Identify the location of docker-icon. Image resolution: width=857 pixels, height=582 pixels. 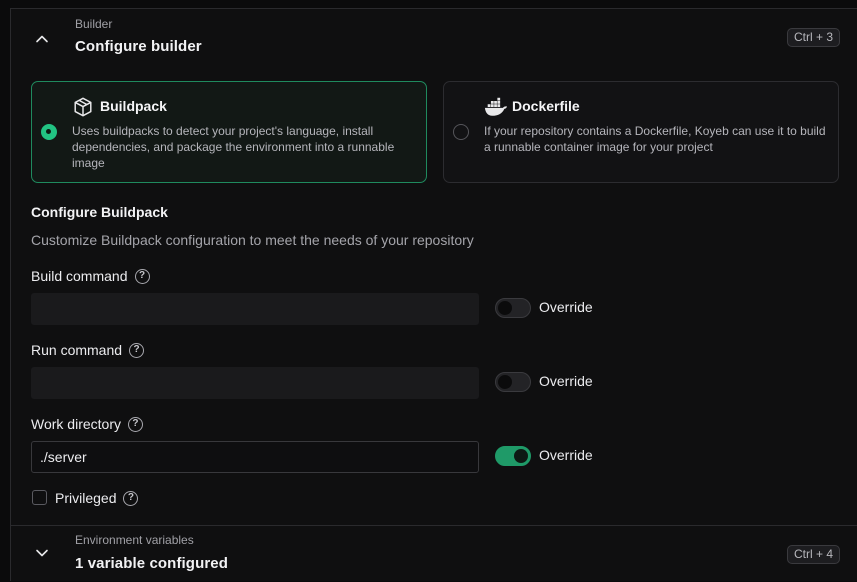
(496, 107).